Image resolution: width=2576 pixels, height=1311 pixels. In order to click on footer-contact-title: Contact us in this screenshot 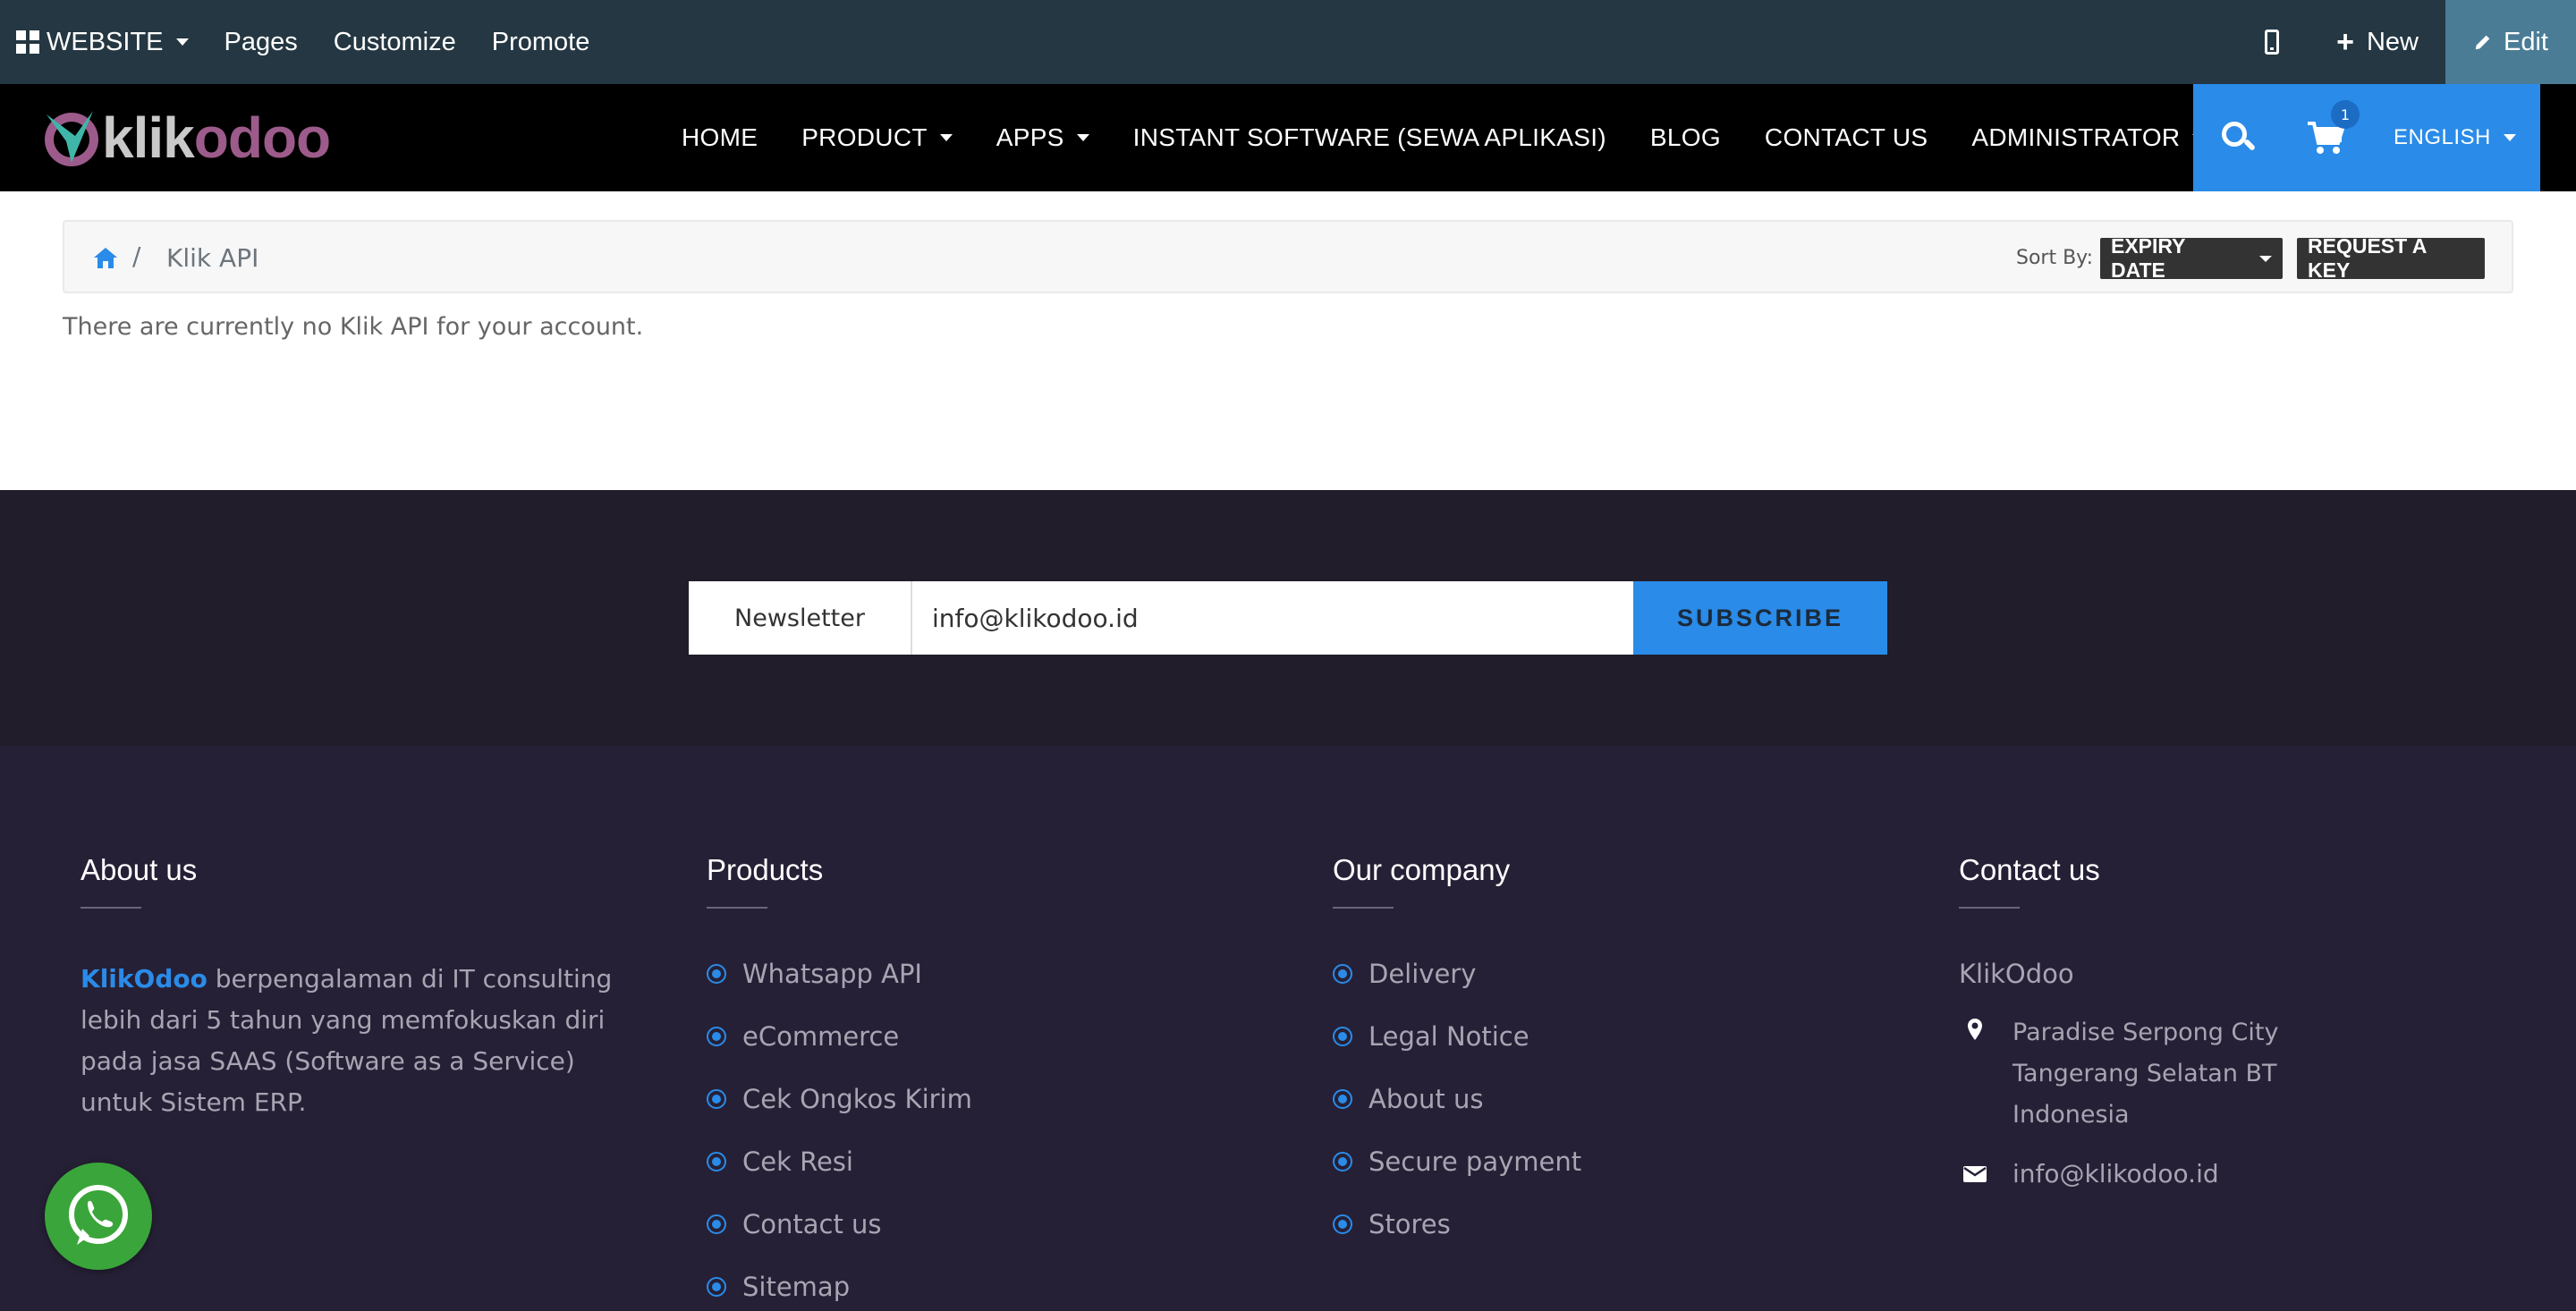, I will do `click(2029, 869)`.